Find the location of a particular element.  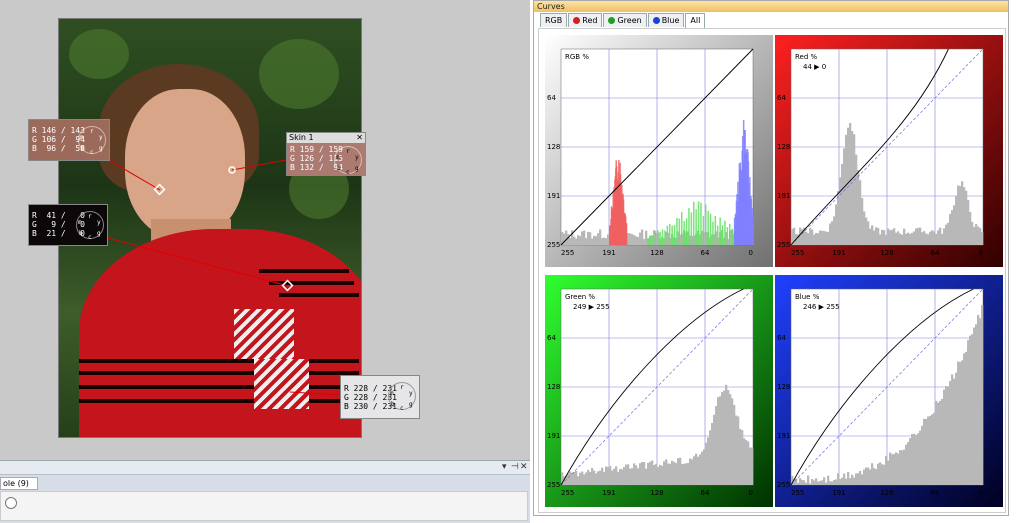

face is located at coordinates (185, 164).